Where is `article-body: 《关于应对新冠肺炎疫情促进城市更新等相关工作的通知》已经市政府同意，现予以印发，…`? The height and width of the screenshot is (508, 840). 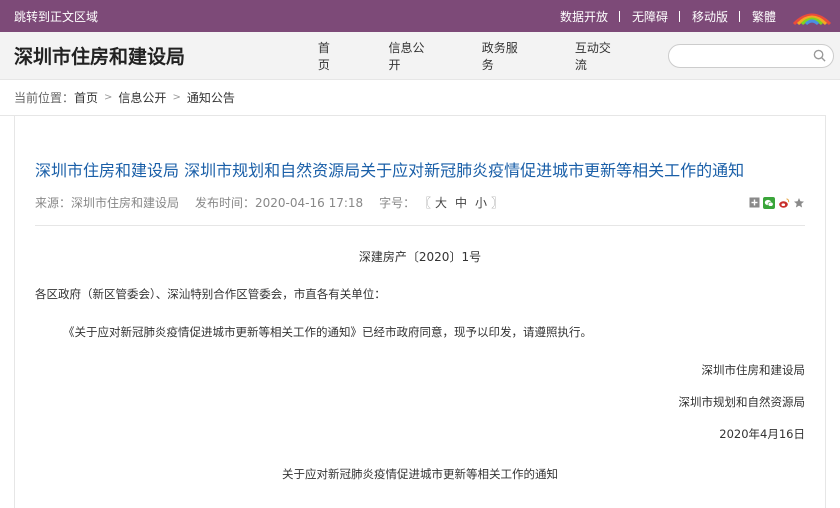 article-body: 《关于应对新冠肺炎疫情促进城市更新等相关工作的通知》已经市政府同意，现予以印发，… is located at coordinates (327, 332).